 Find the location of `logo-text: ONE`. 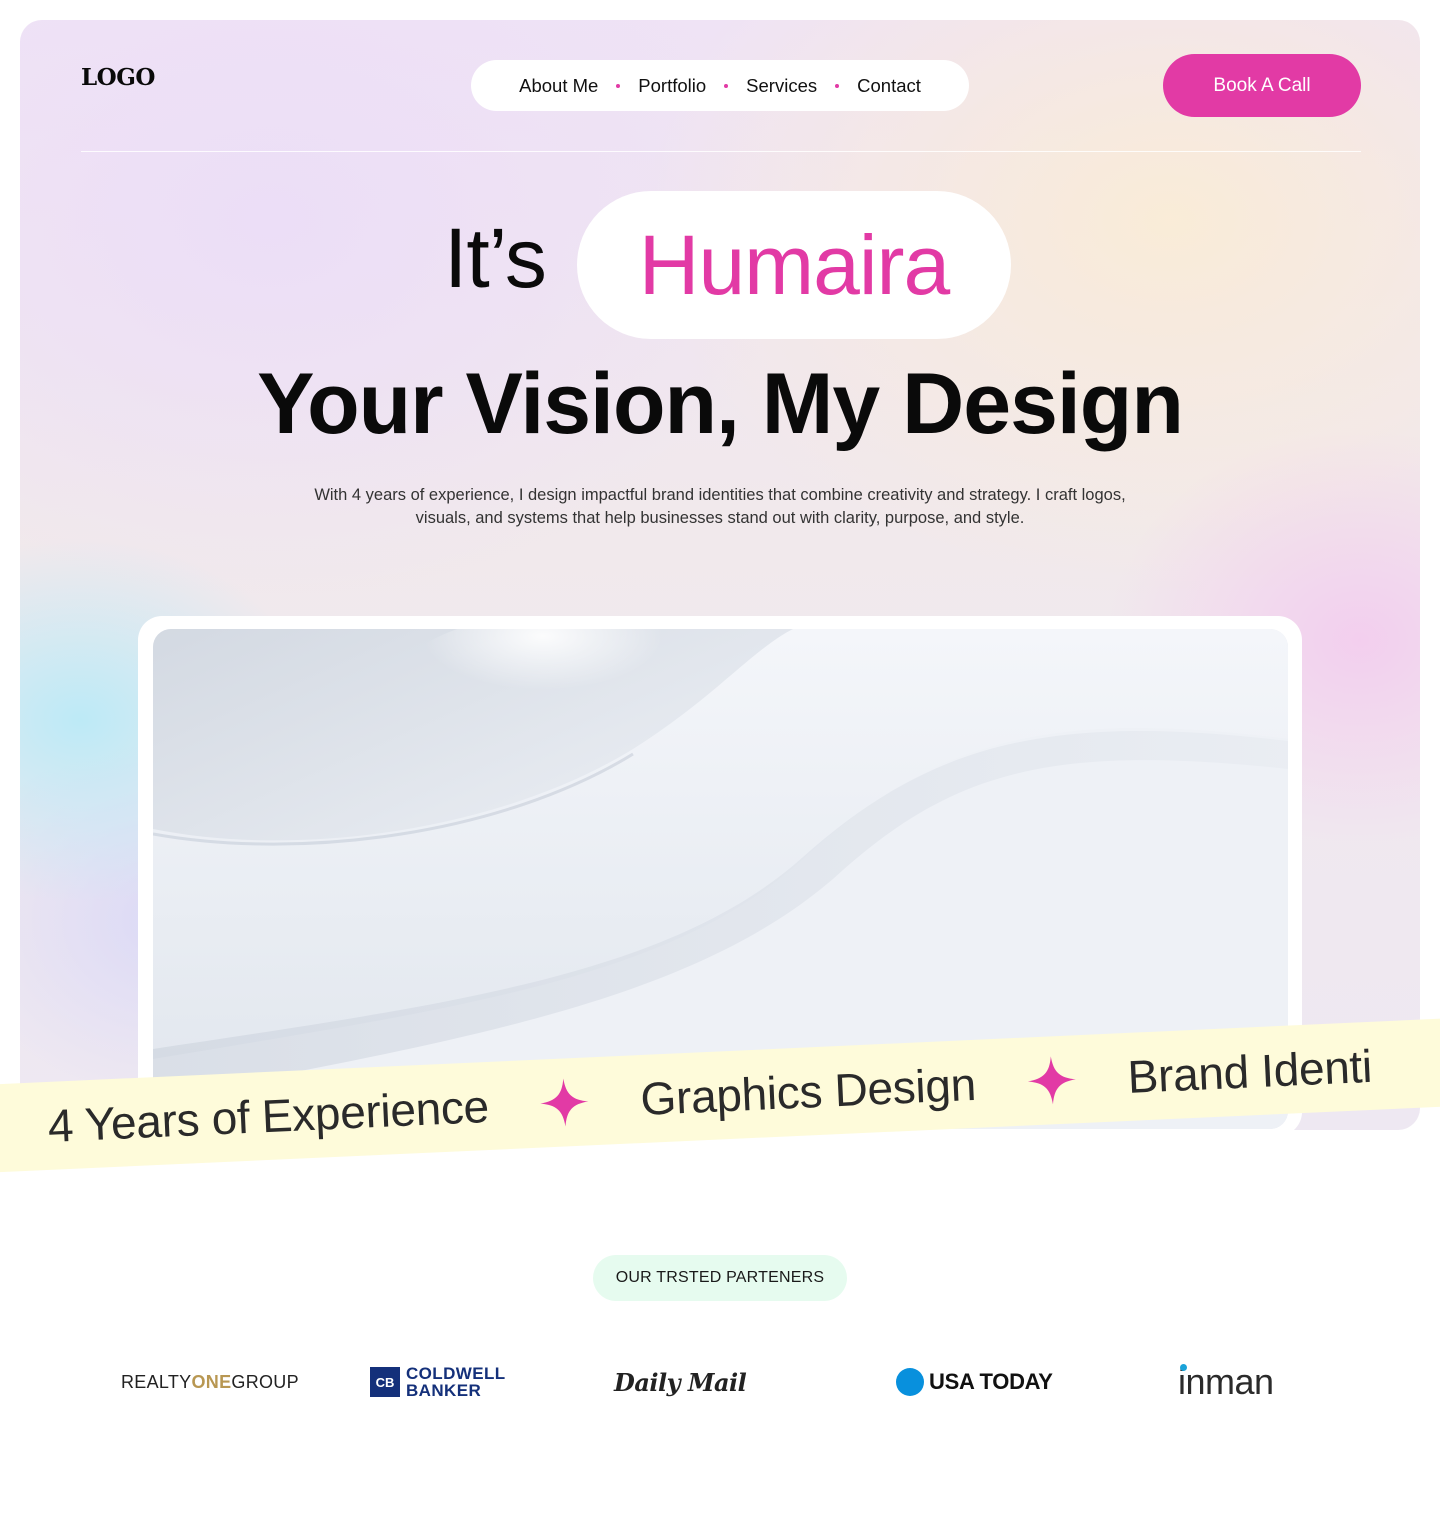

logo-text: ONE is located at coordinates (211, 1381).